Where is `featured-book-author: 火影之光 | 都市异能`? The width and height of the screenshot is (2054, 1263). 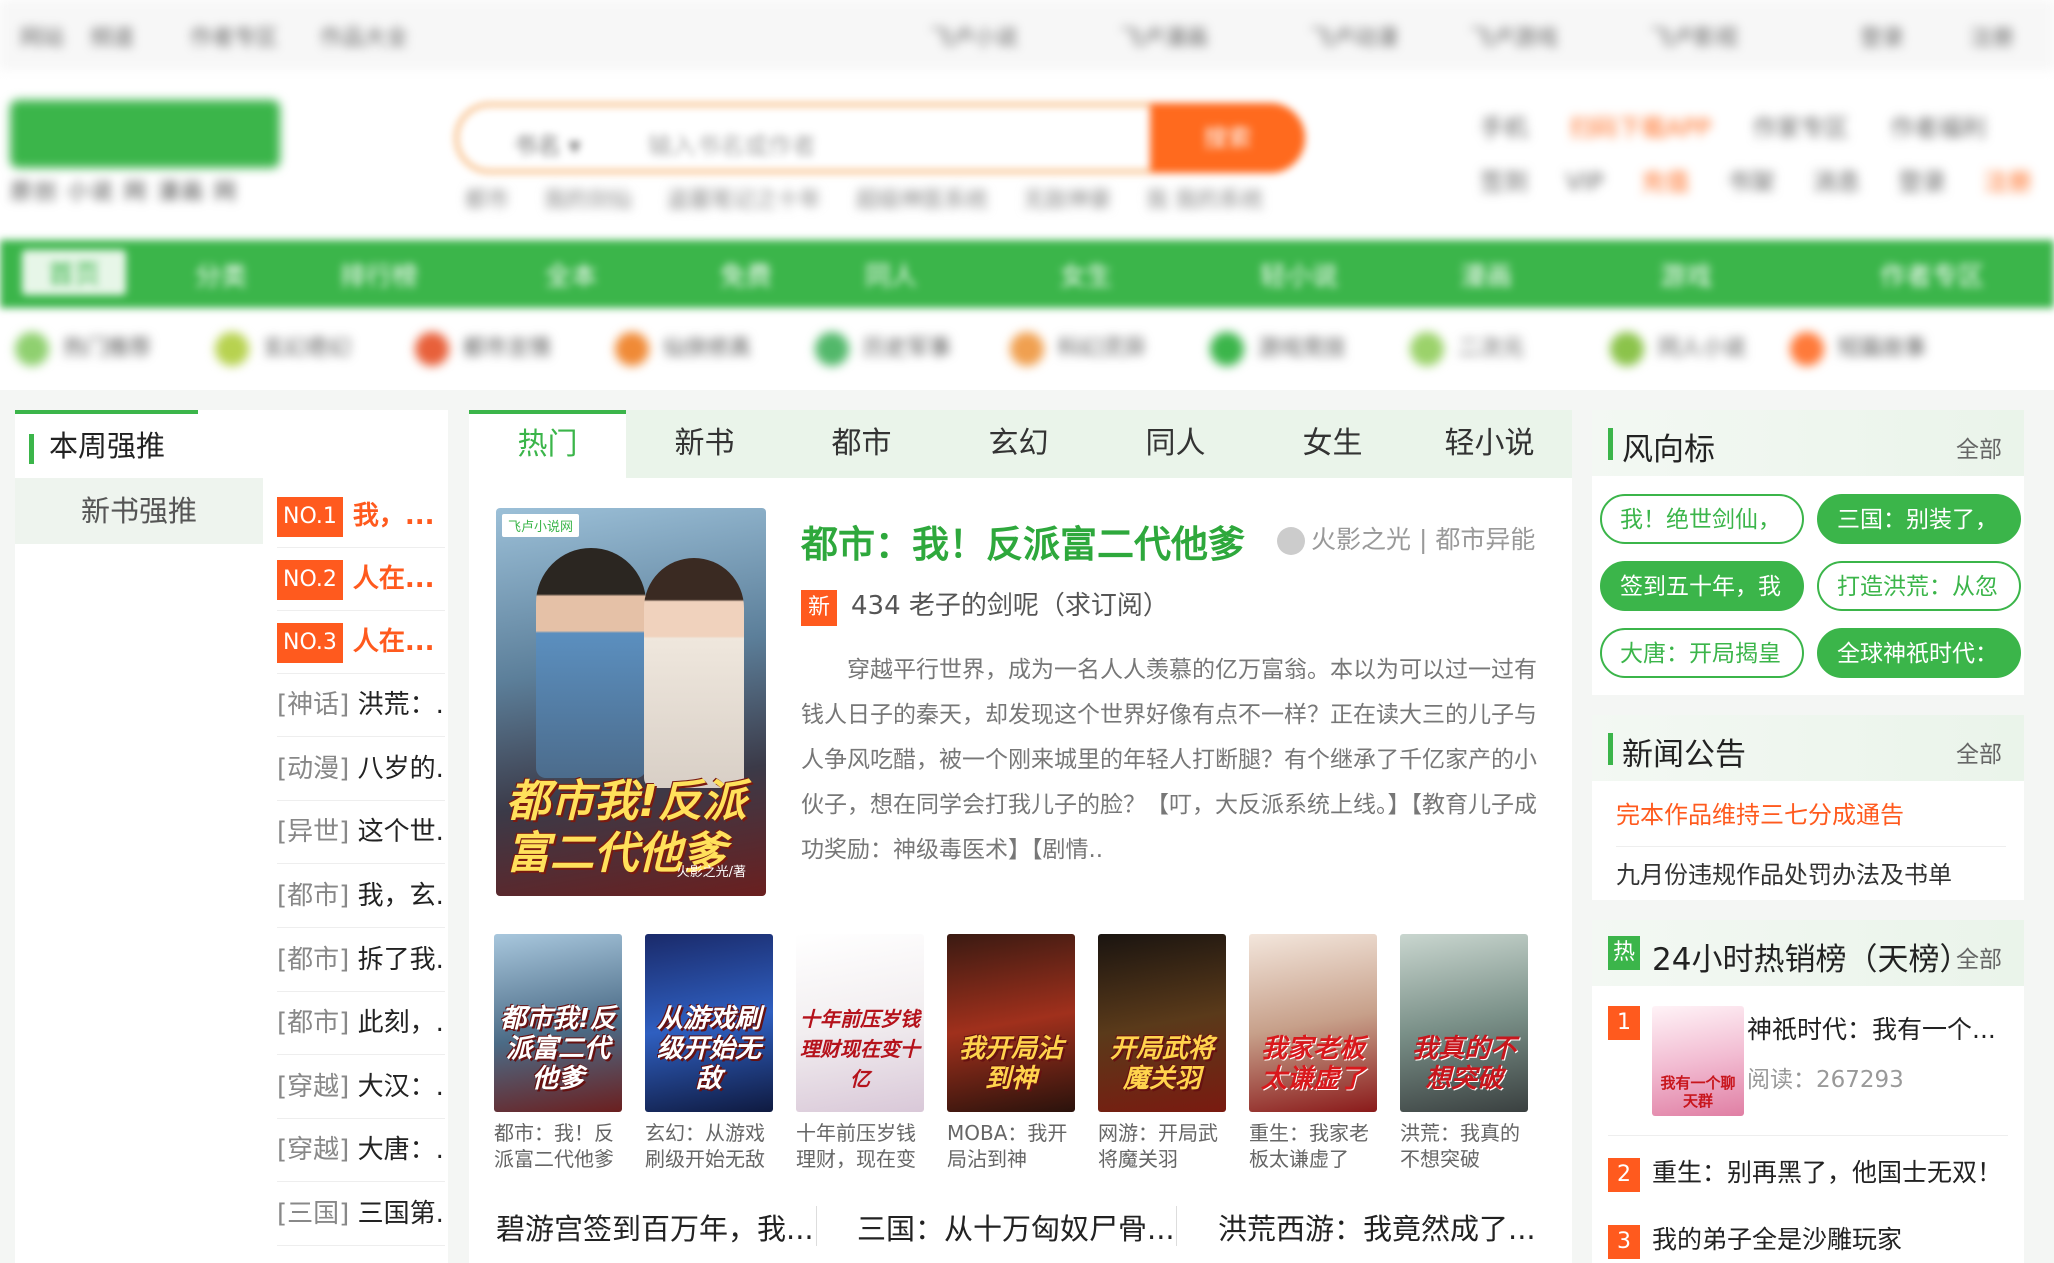 featured-book-author: 火影之光 | 都市异能 is located at coordinates (1406, 538).